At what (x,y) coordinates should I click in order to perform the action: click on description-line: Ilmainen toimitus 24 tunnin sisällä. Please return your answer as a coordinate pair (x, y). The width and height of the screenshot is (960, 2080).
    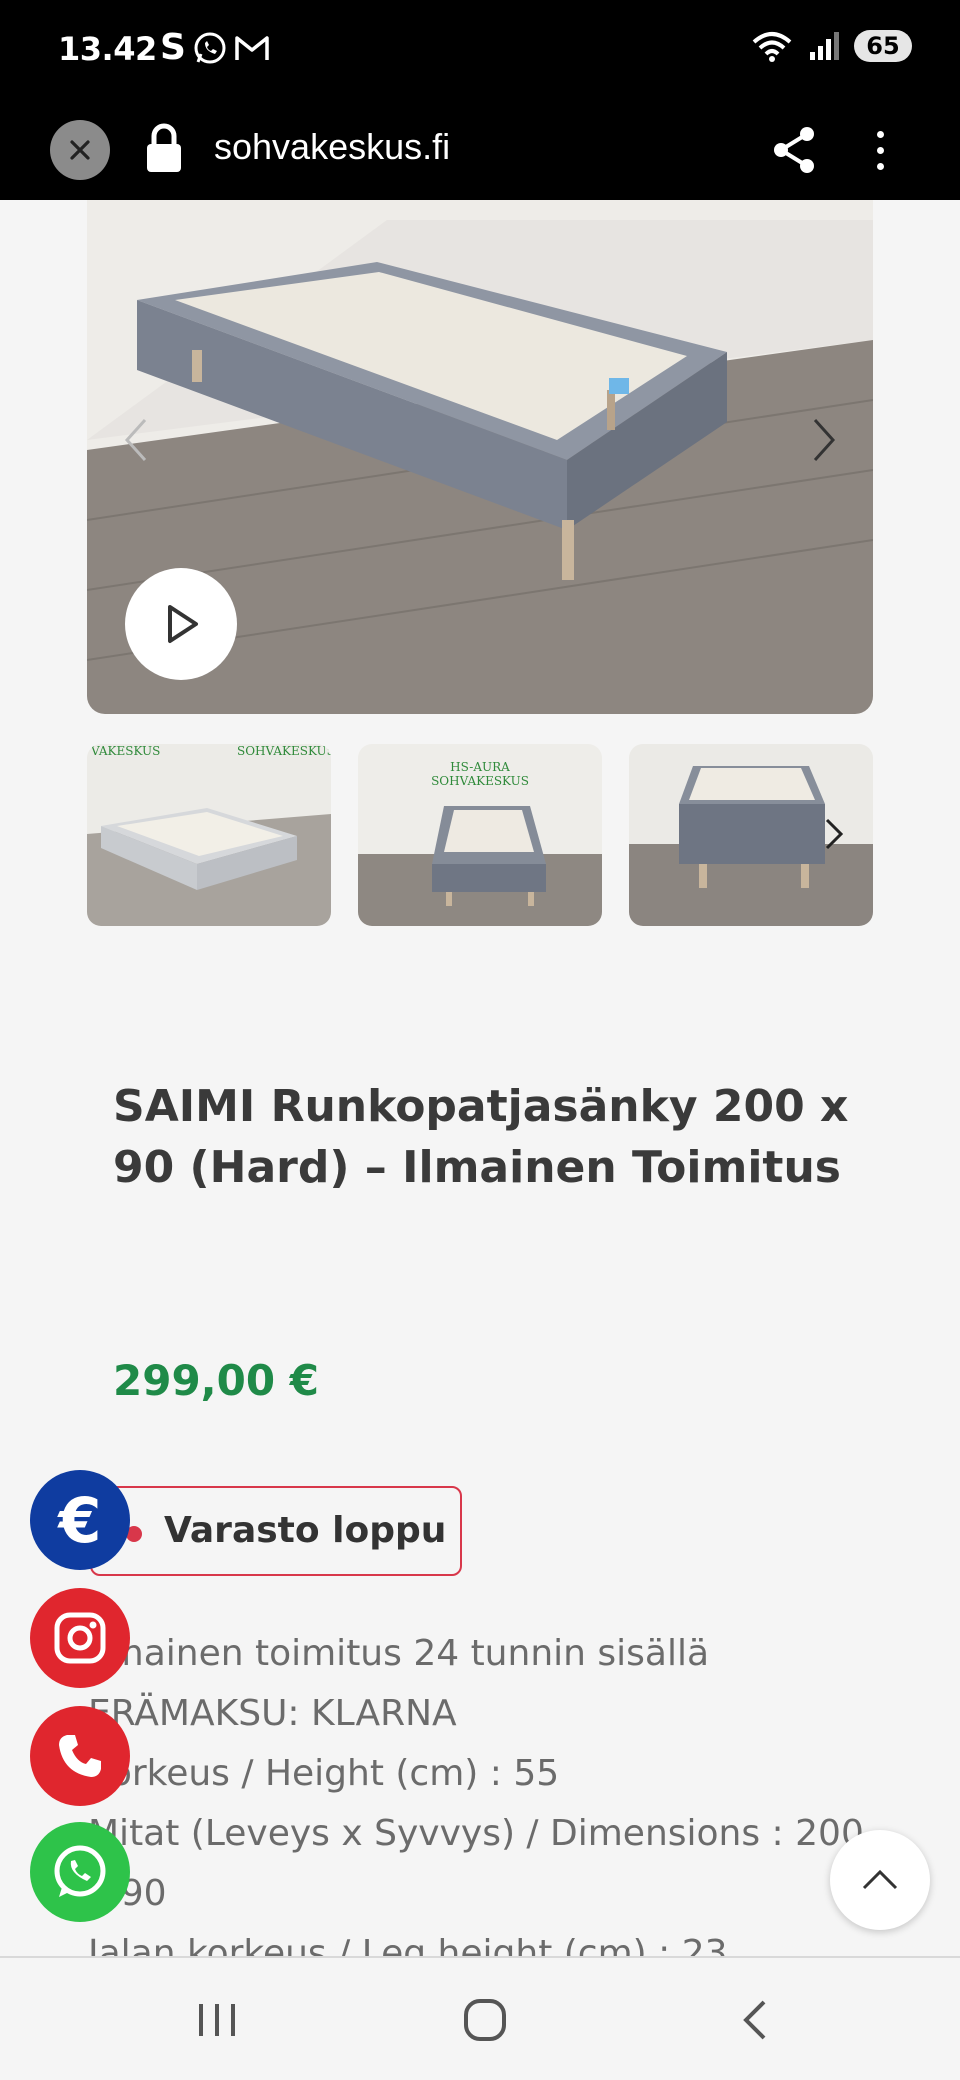
    Looking at the image, I should click on (399, 1653).